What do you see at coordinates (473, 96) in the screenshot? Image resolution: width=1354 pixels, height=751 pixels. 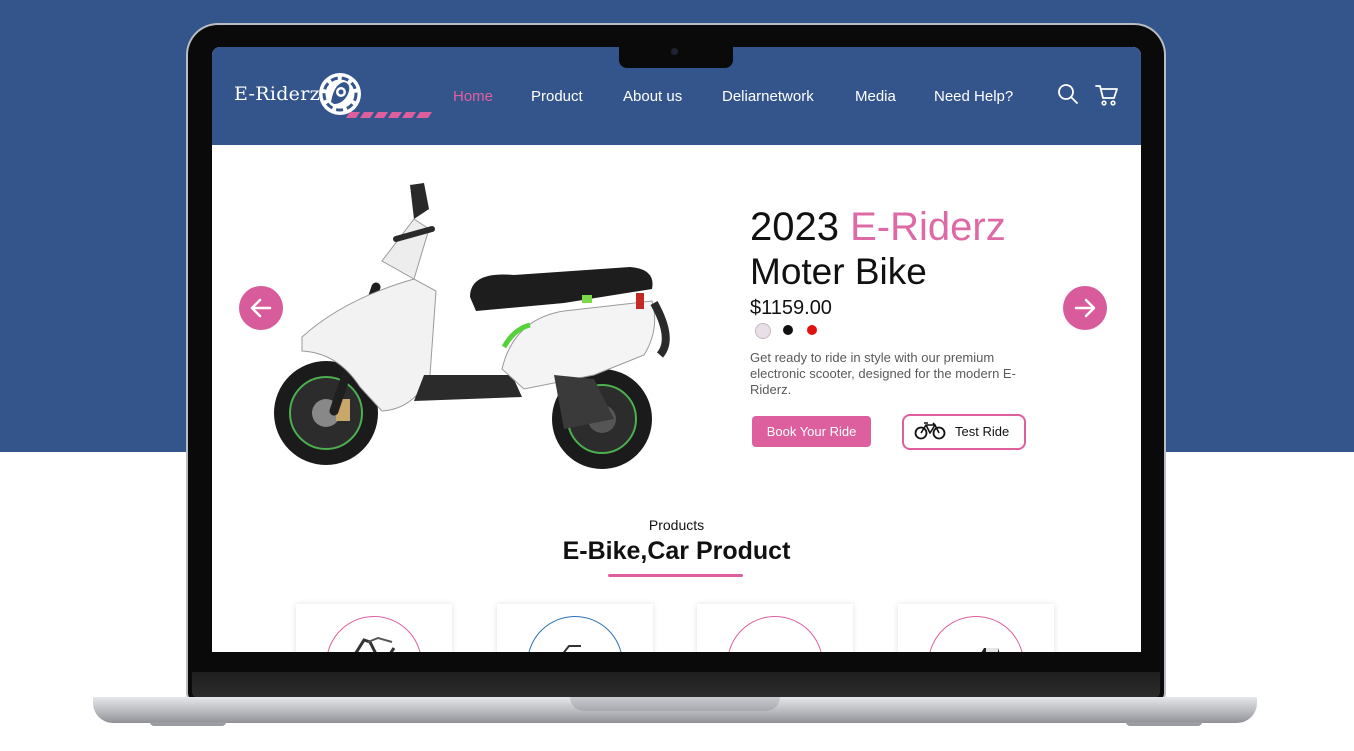 I see `nav-home: Home` at bounding box center [473, 96].